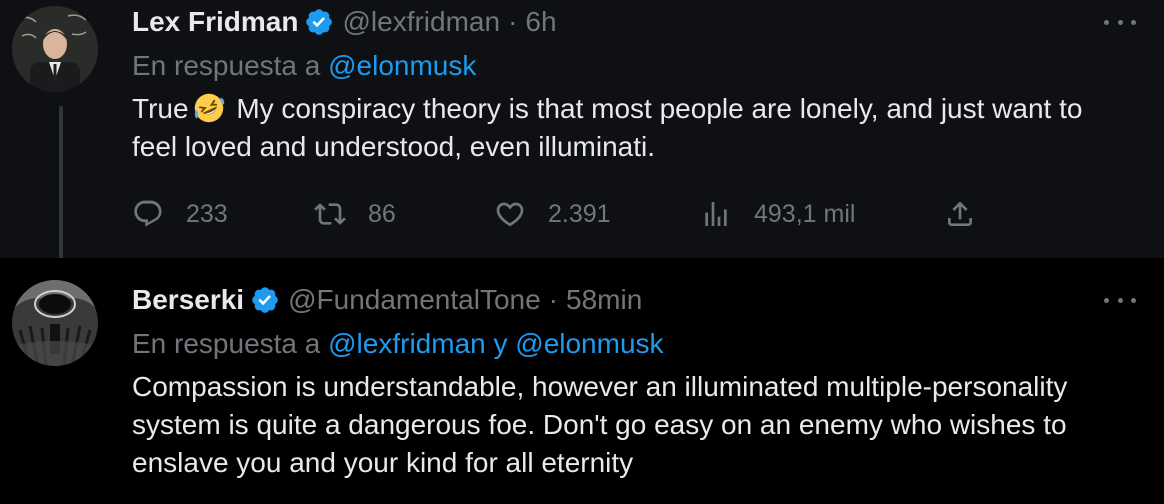 The image size is (1164, 504). Describe the element at coordinates (188, 300) in the screenshot. I see `display-name: Berserki` at that location.